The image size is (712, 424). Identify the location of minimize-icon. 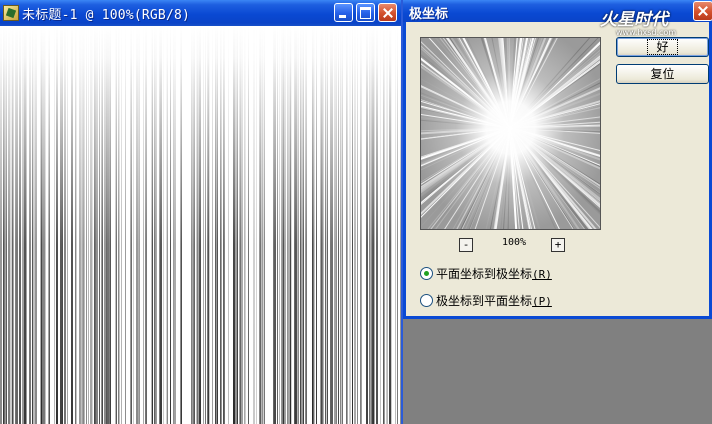
(343, 12).